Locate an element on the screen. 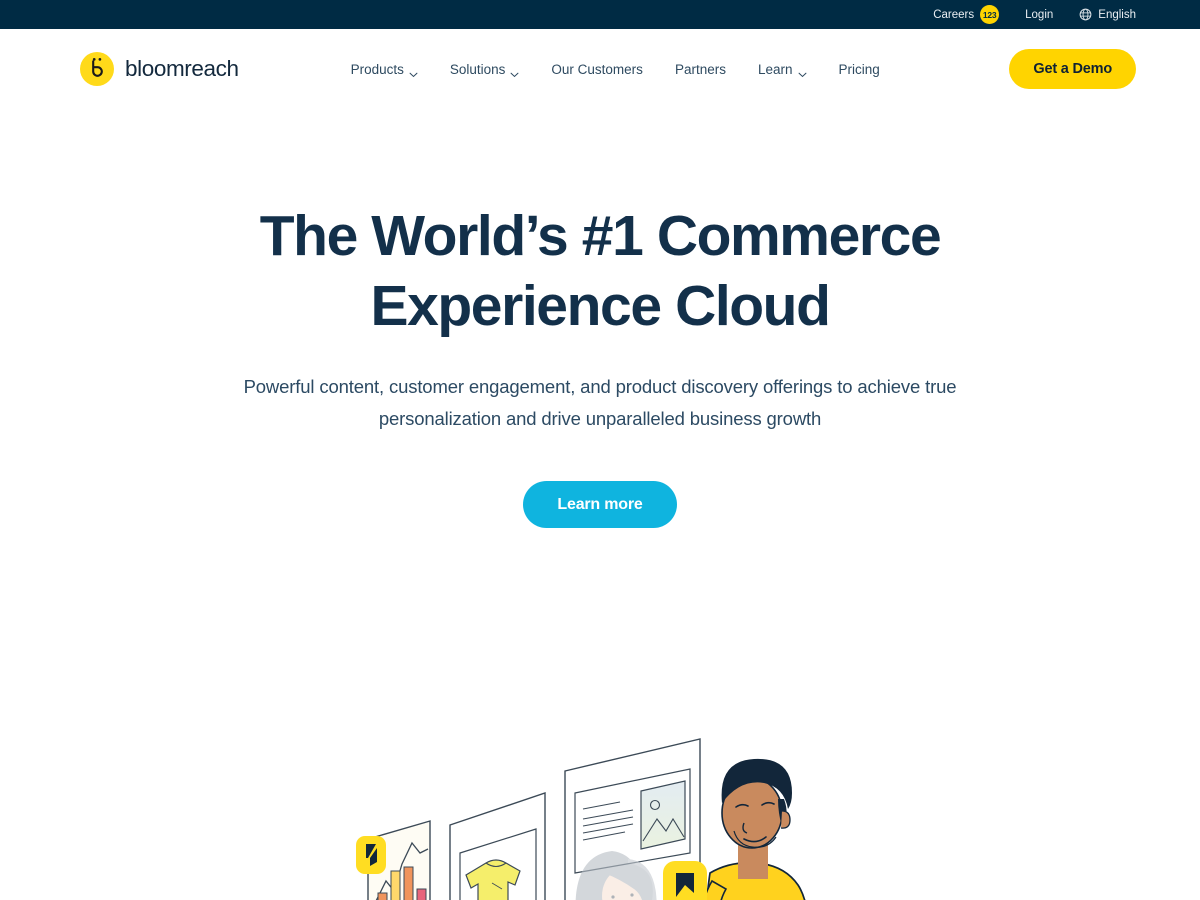 Image resolution: width=1200 pixels, height=900 pixels. nav-item-our-customers-label: Our Customers is located at coordinates (597, 69).